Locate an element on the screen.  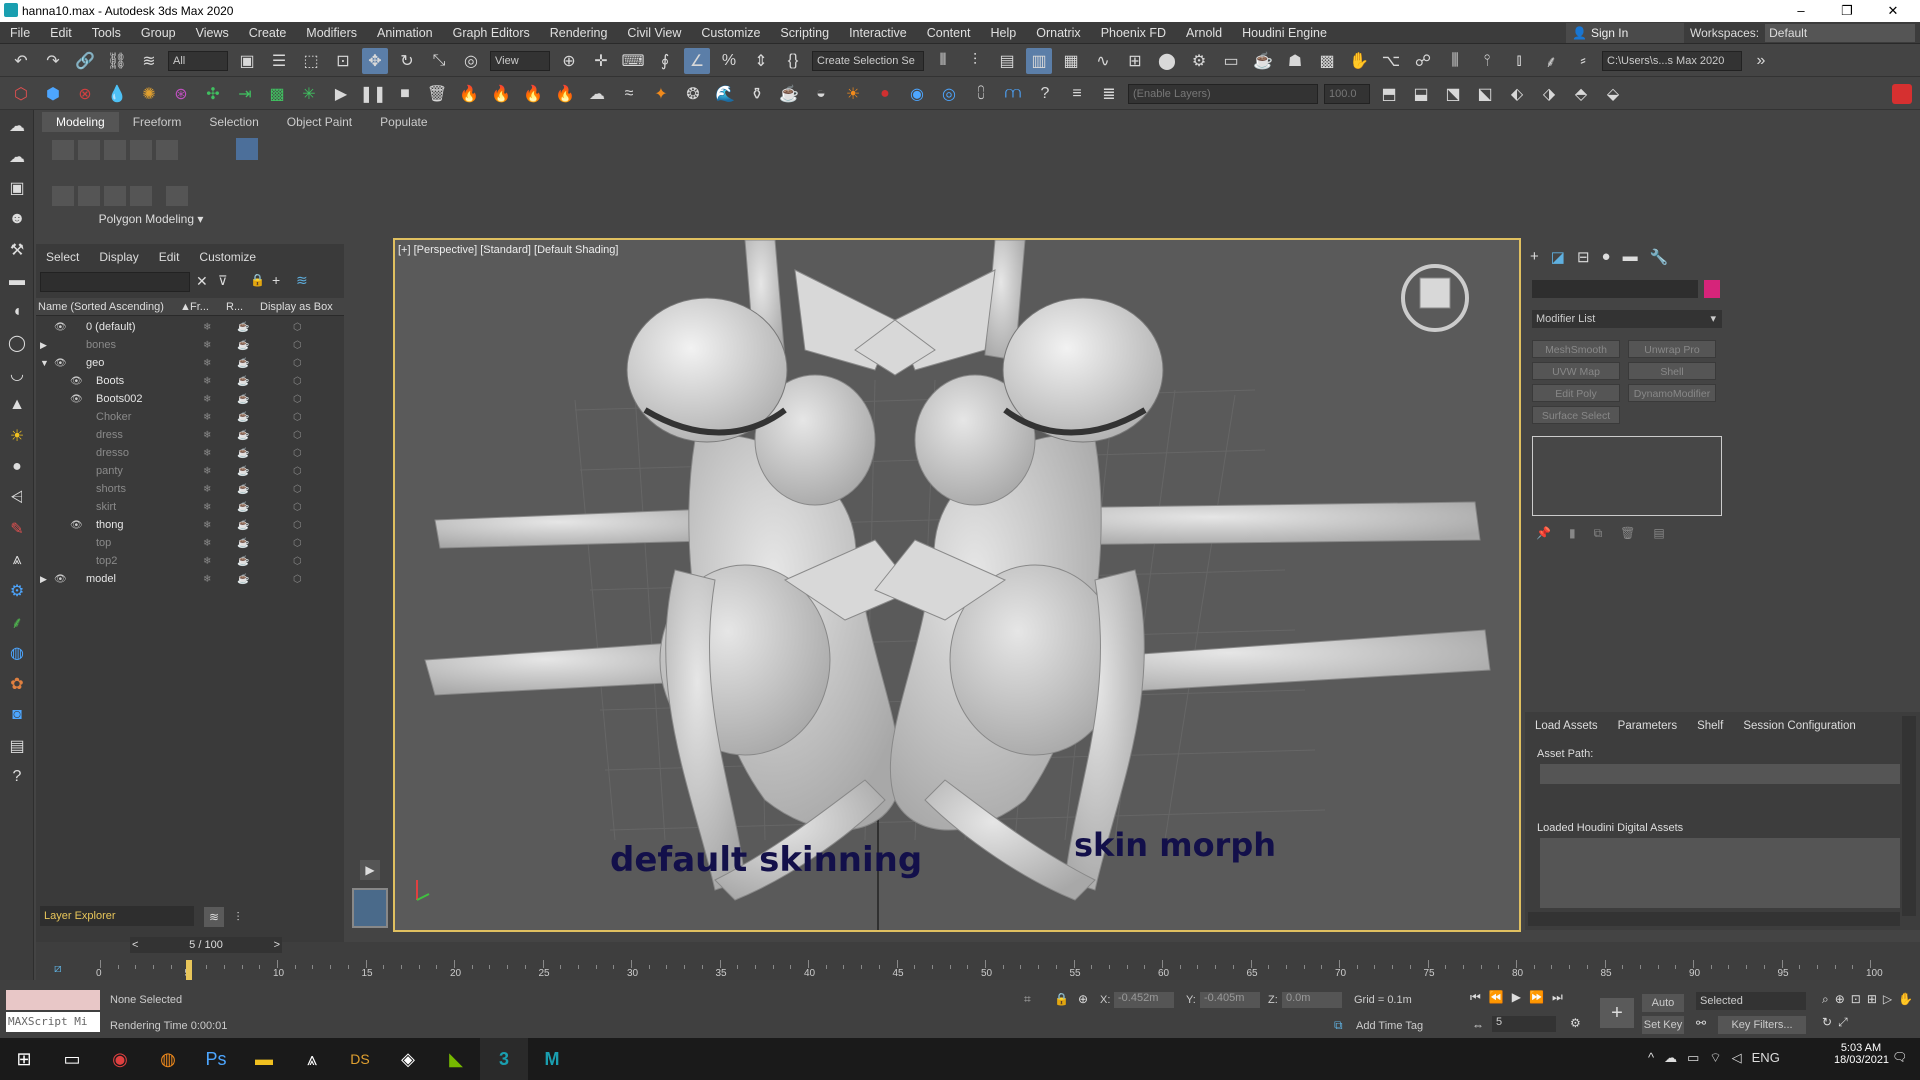
modify-tab-icon: ◪ is located at coordinates (1558, 258).